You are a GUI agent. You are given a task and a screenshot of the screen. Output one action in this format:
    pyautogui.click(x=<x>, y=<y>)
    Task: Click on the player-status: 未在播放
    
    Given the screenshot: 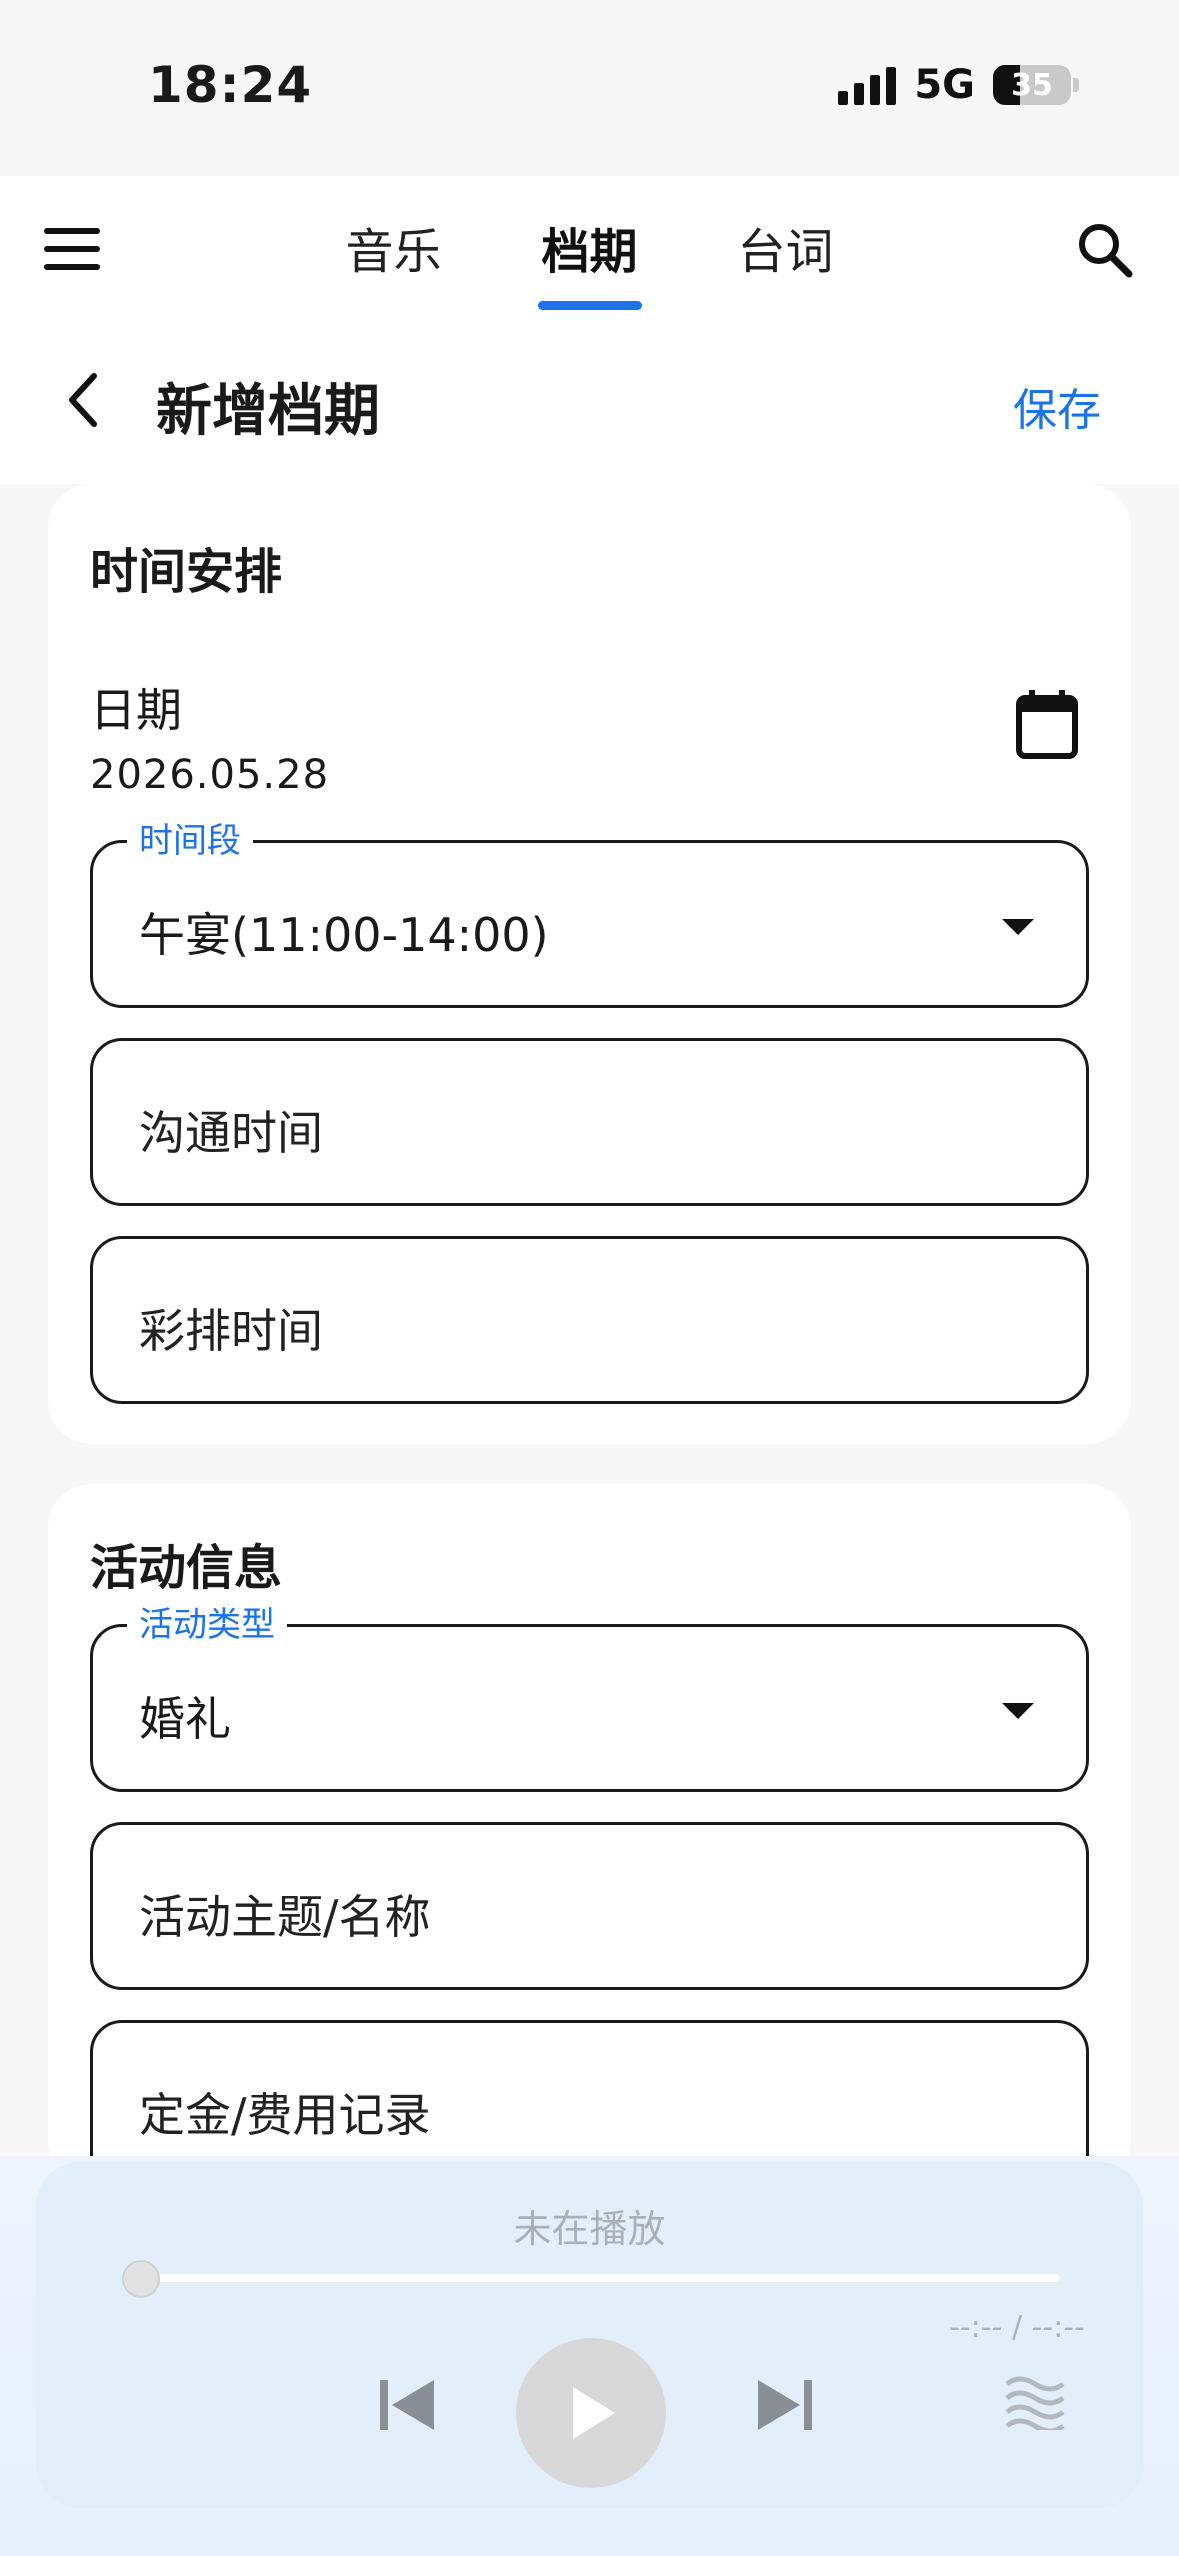 What is the action you would take?
    pyautogui.click(x=589, y=2229)
    